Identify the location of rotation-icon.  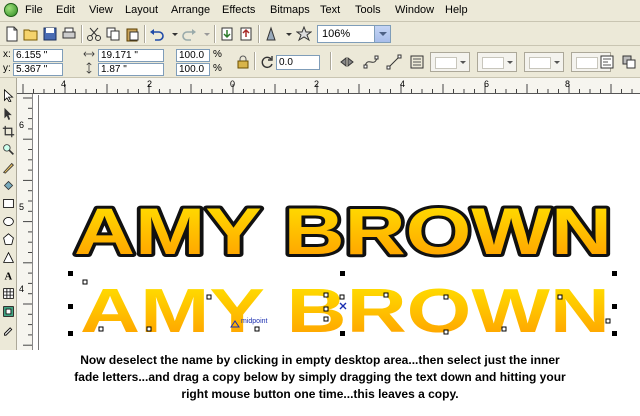
(267, 62).